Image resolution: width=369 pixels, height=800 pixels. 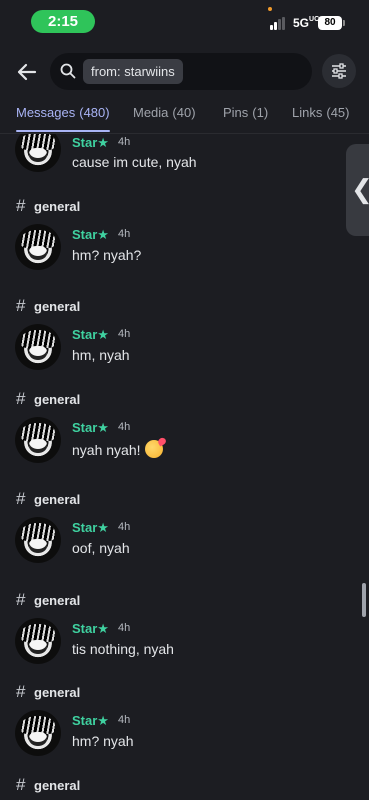 I want to click on cellular-signal-icon, so click(x=280, y=23).